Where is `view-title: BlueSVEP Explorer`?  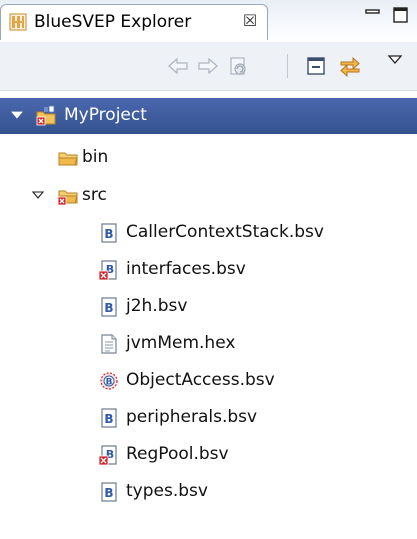
view-title: BlueSVEP Explorer is located at coordinates (113, 22).